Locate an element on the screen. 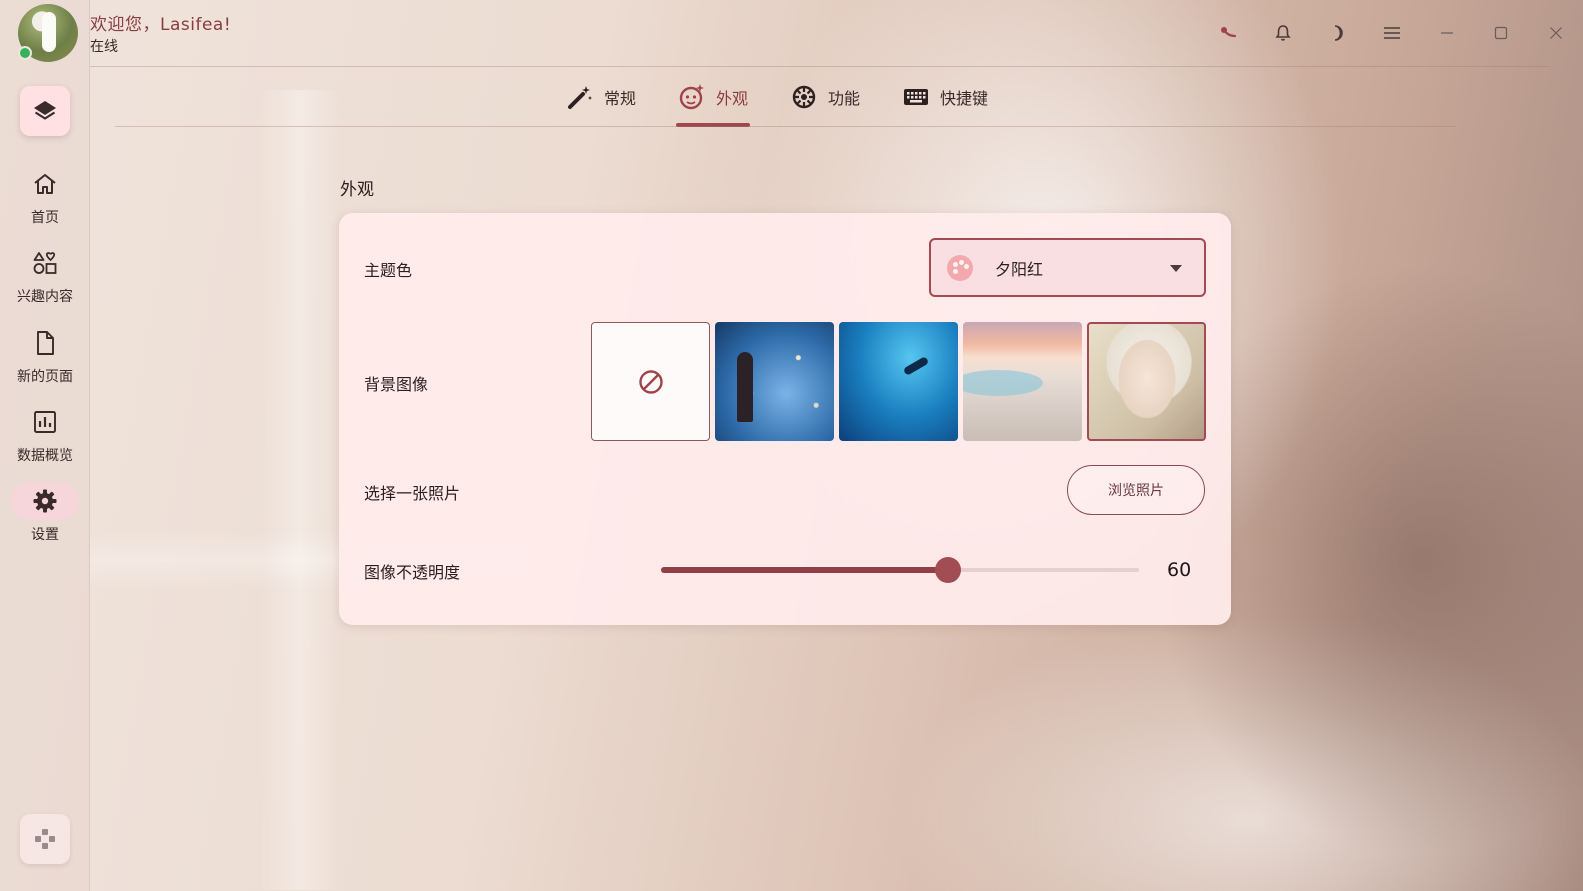 This screenshot has width=1583, height=891. tab-shortcuts: 快捷键 is located at coordinates (945, 97).